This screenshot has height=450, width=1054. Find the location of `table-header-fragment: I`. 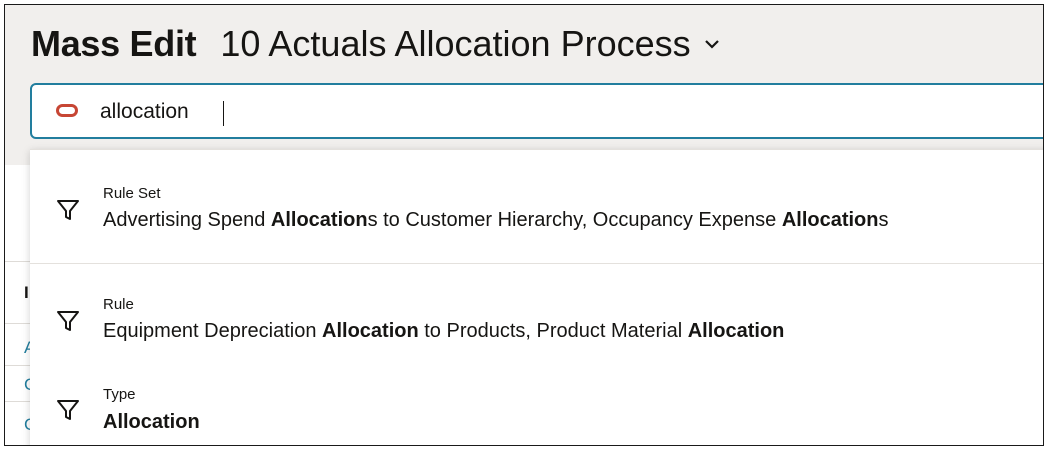

table-header-fragment: I is located at coordinates (26, 292).